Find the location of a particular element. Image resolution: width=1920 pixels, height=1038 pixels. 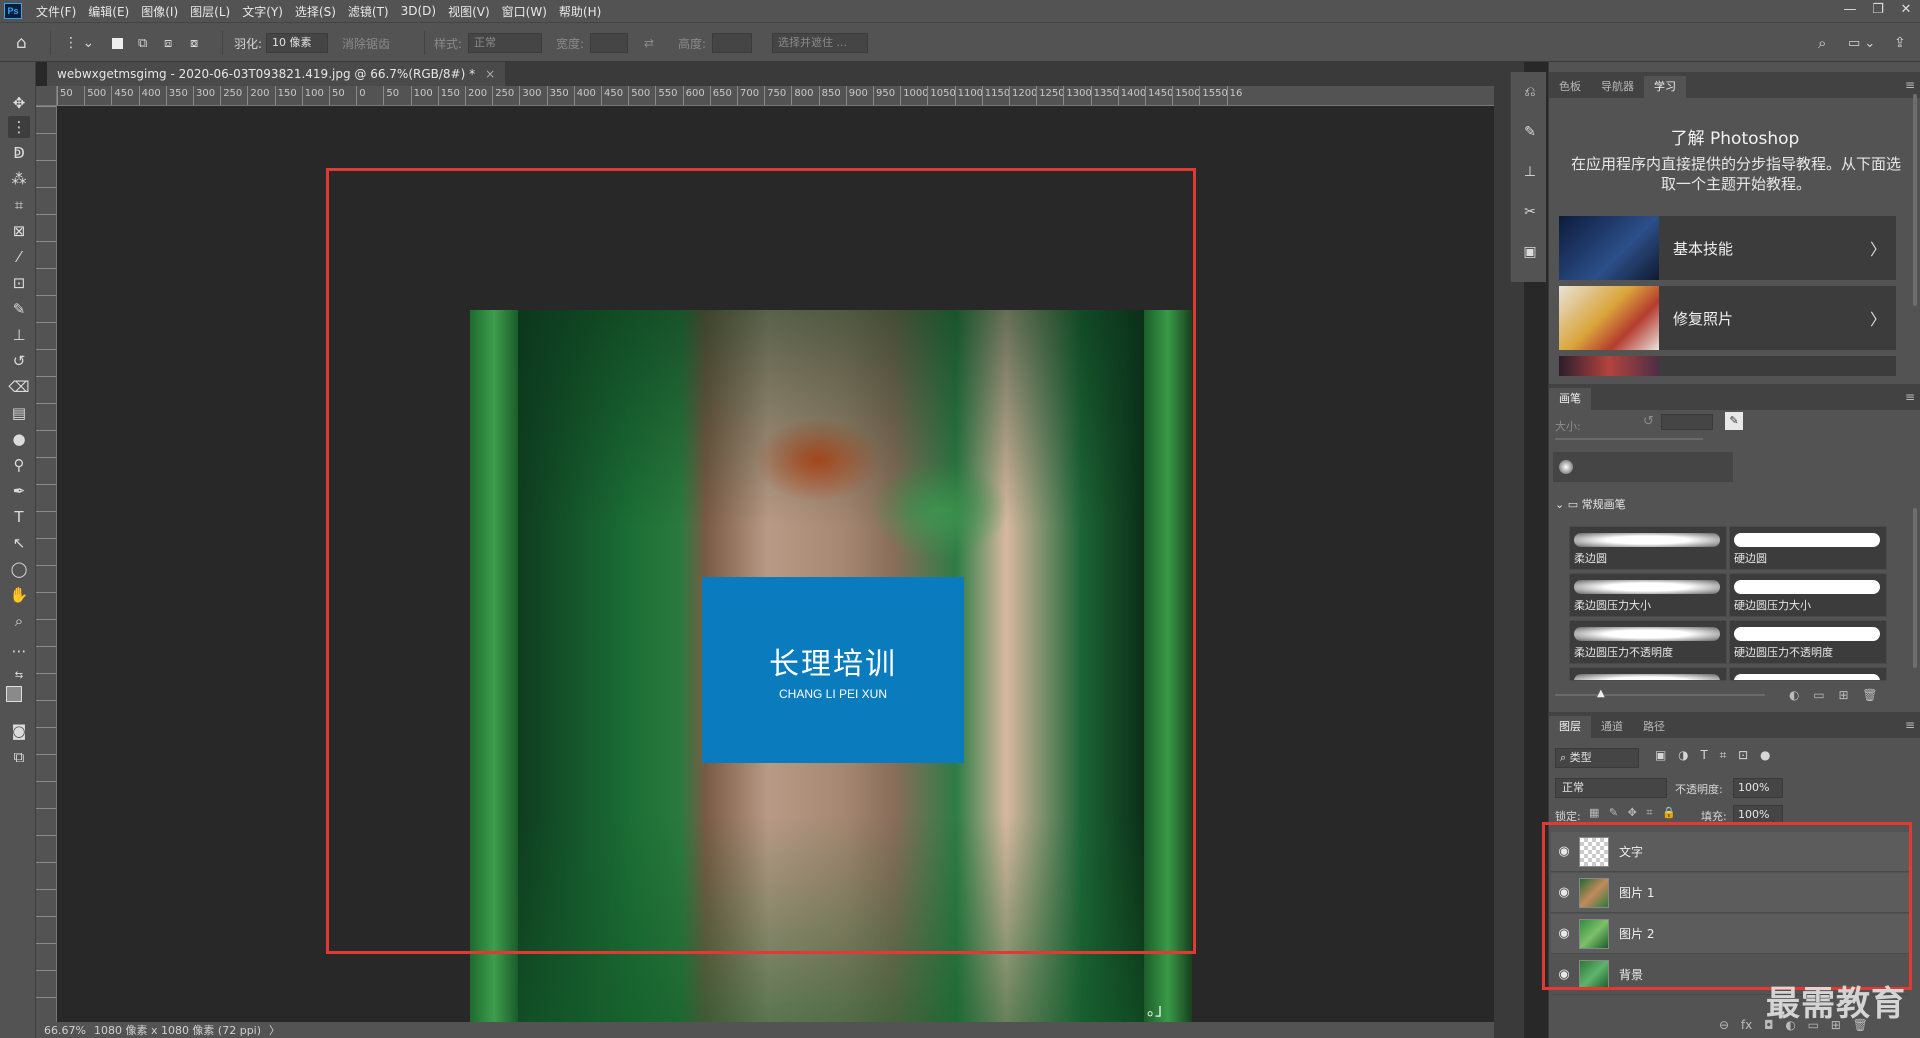

brush-hard-round-pressure-size: 硬边圆压力大小 is located at coordinates (1808, 595).